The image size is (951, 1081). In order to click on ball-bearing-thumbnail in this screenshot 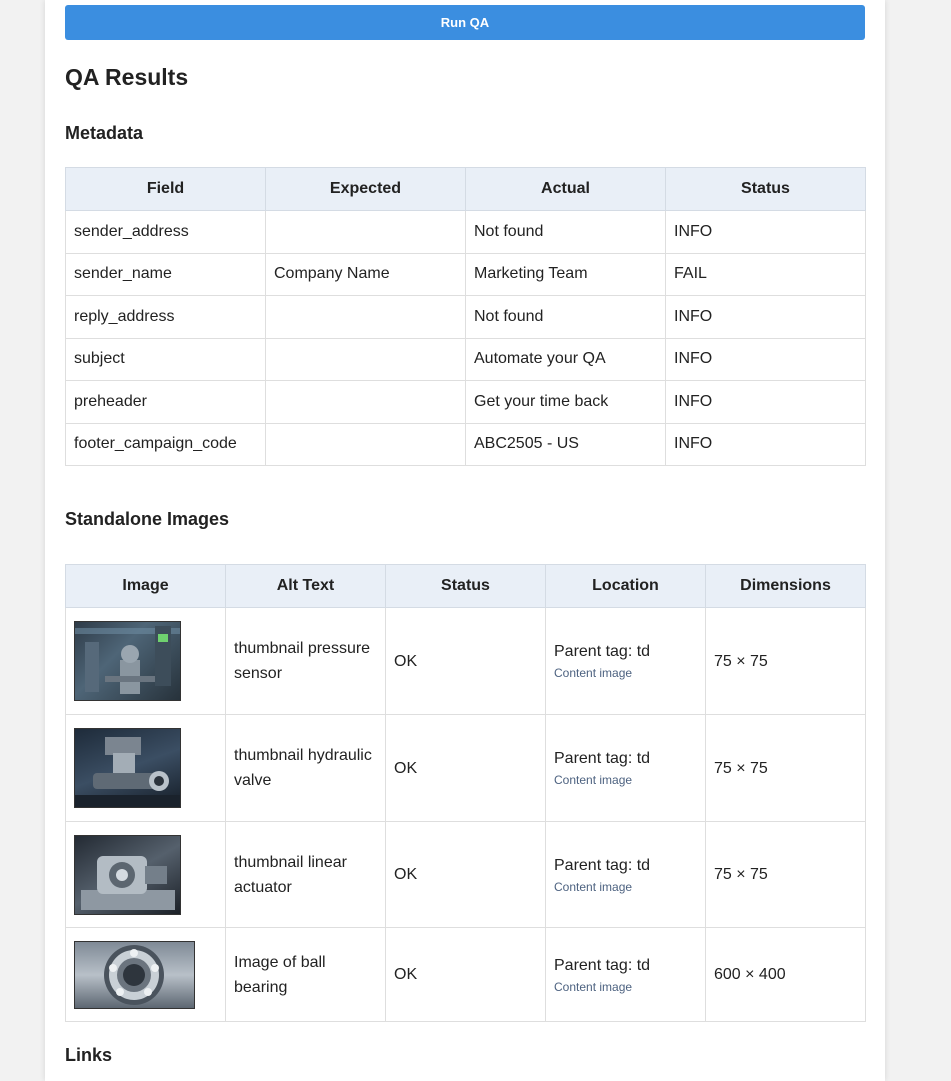, I will do `click(134, 974)`.